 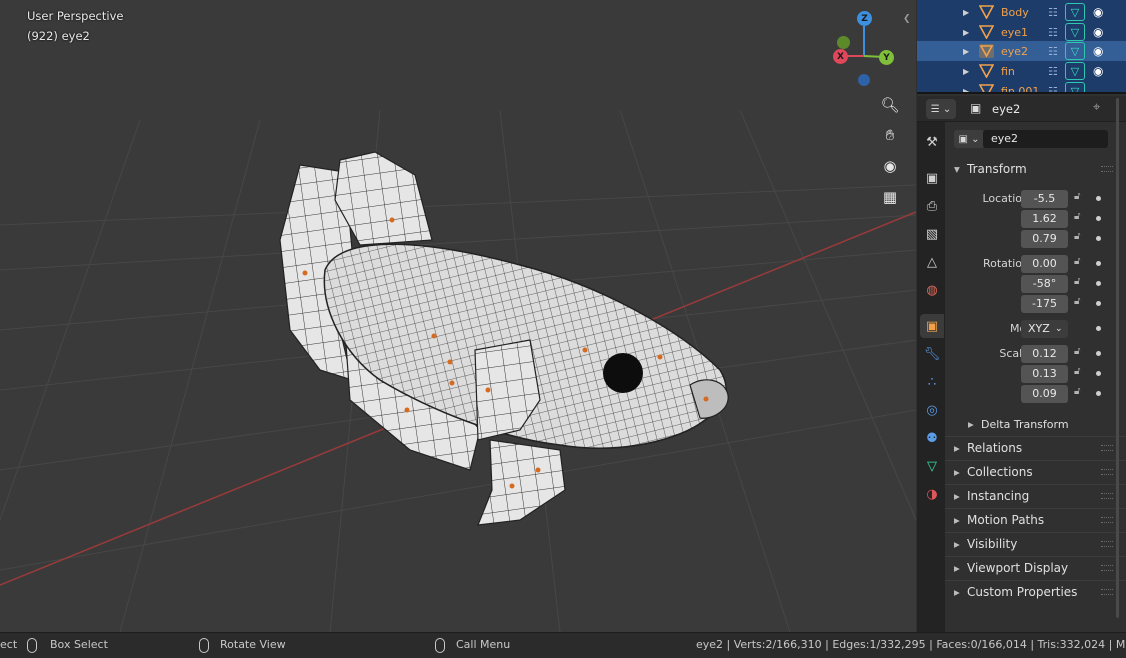 I want to click on particles-tab-icon: ∴, so click(x=932, y=382).